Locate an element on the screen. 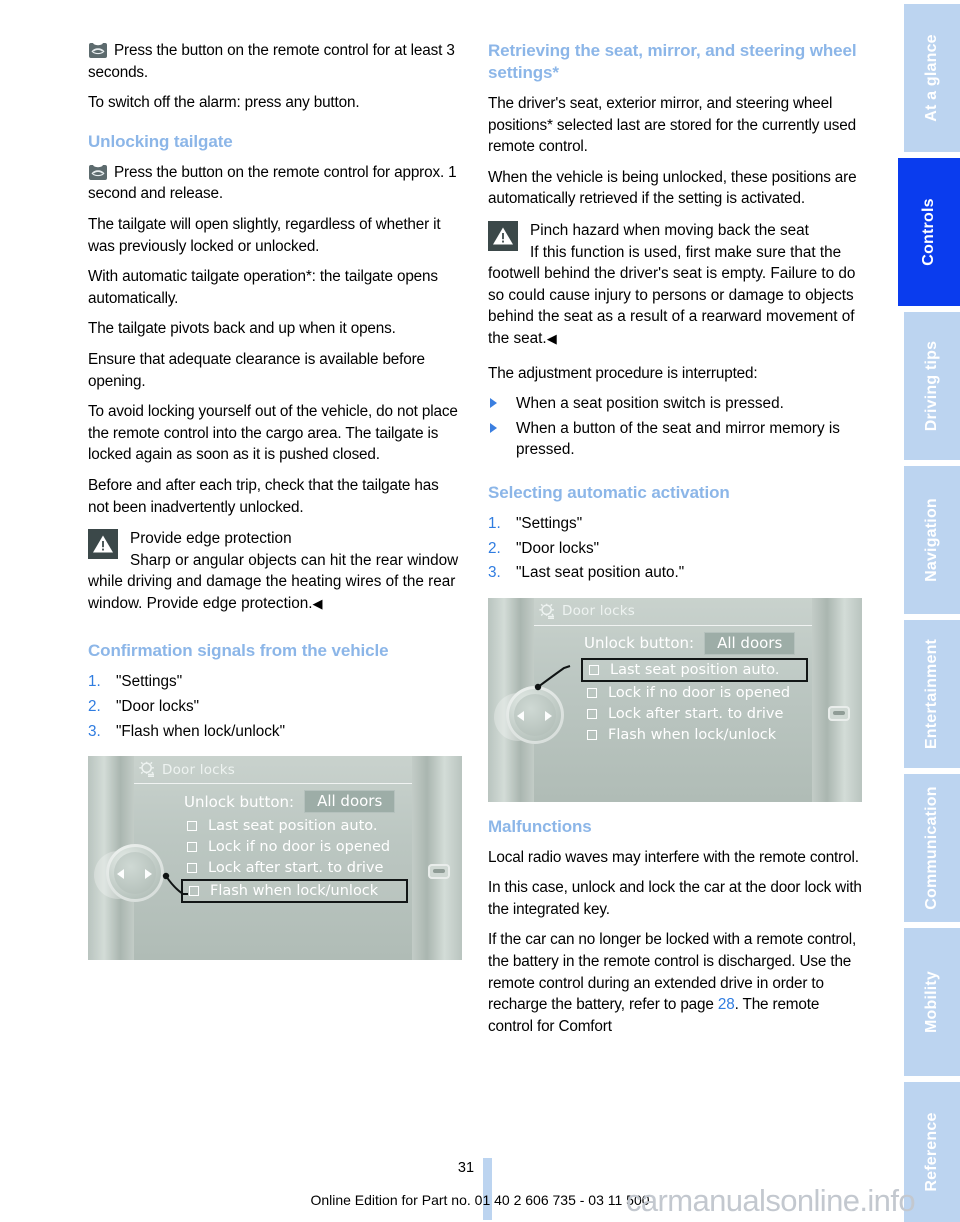  tab-label: Communication is located at coordinates (931, 848).